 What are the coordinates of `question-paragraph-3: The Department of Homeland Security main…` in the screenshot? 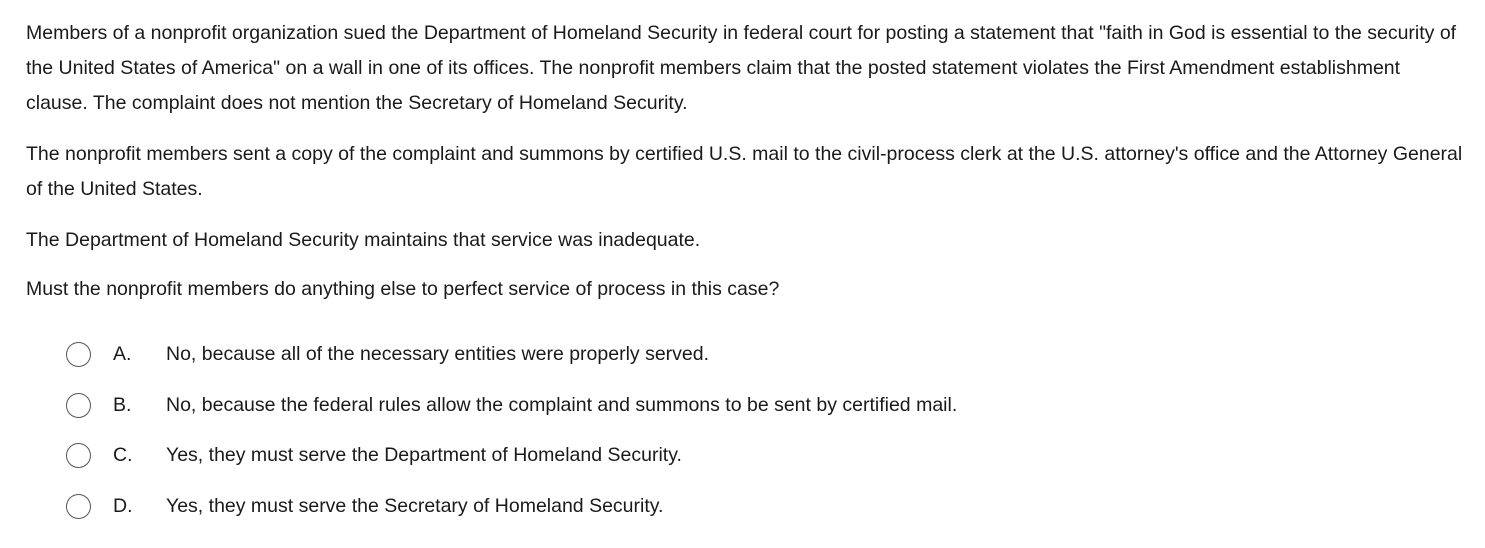 It's located at (363, 240).